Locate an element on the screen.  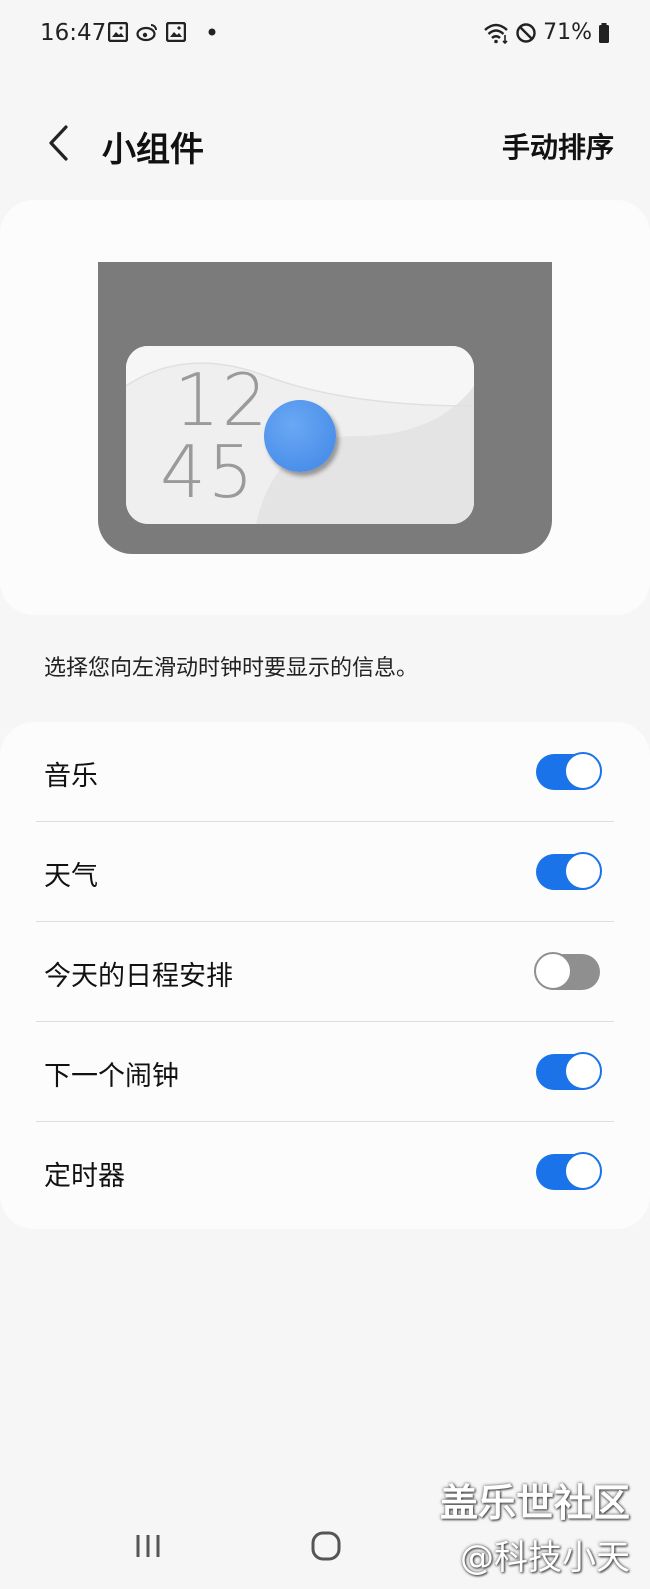
notification-icons is located at coordinates (162, 32).